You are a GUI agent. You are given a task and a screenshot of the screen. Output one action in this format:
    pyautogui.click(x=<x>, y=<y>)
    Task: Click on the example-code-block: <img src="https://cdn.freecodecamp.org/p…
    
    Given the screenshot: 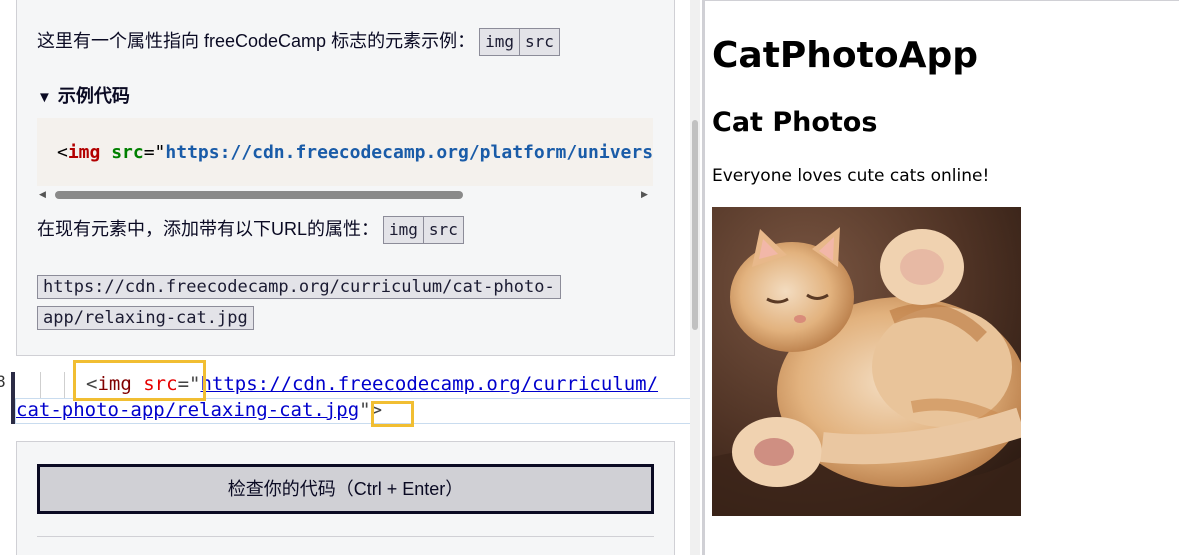 What is the action you would take?
    pyautogui.click(x=345, y=152)
    